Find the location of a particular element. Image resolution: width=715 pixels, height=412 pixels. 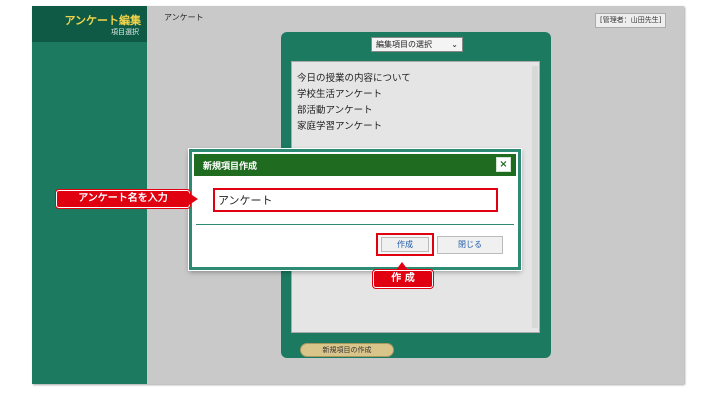

close-icon: × is located at coordinates (503, 164).